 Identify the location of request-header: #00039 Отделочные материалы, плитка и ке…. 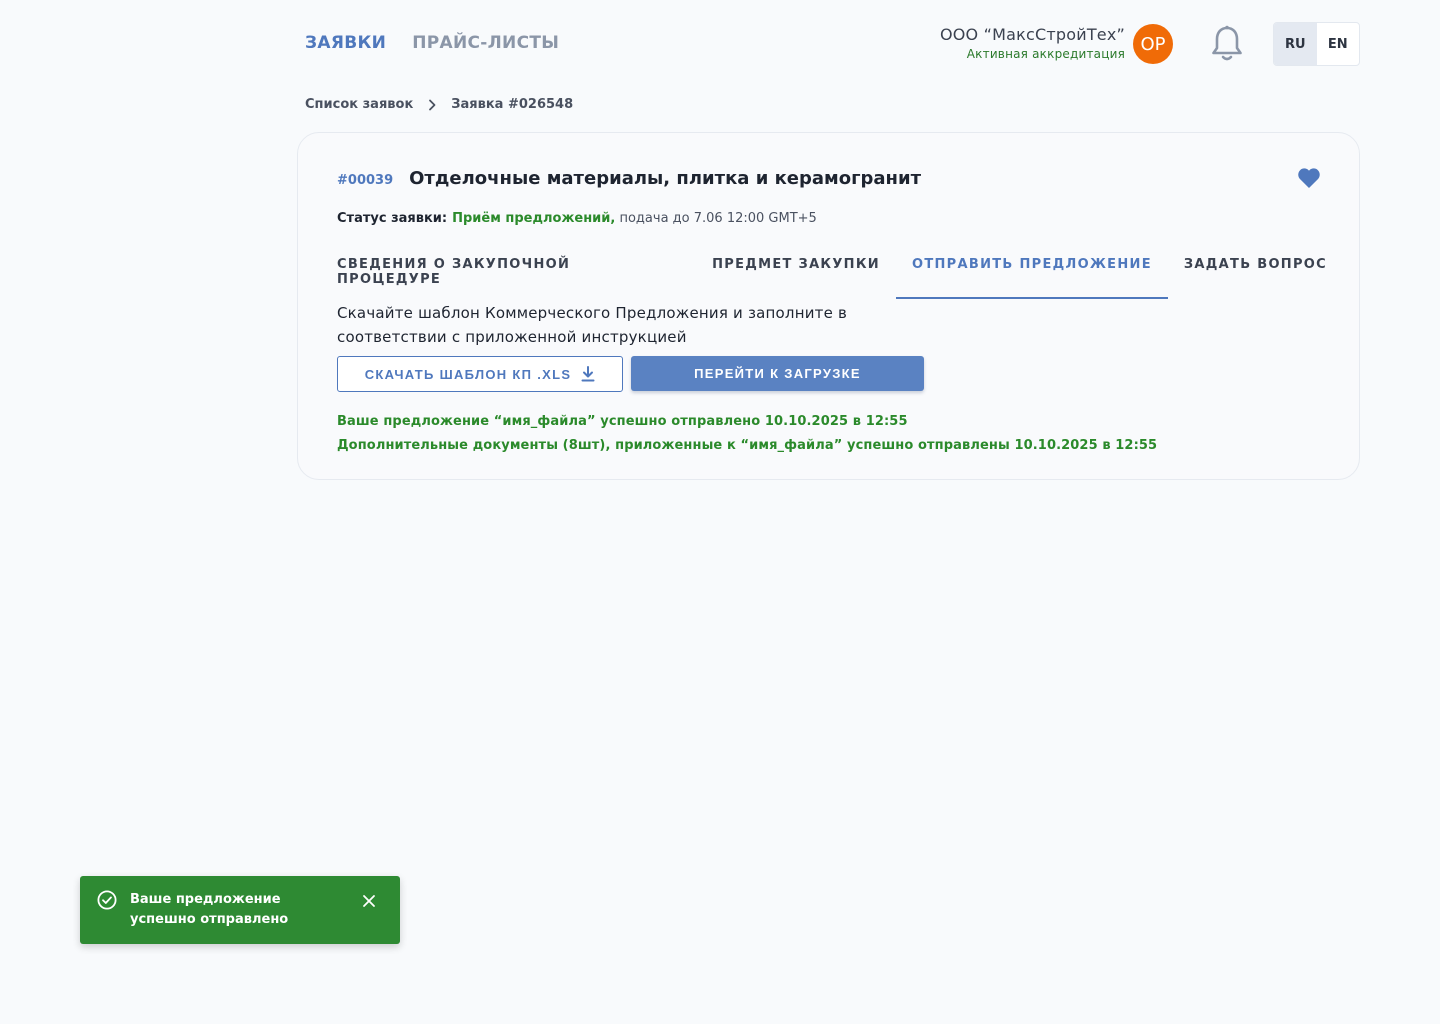
(629, 178).